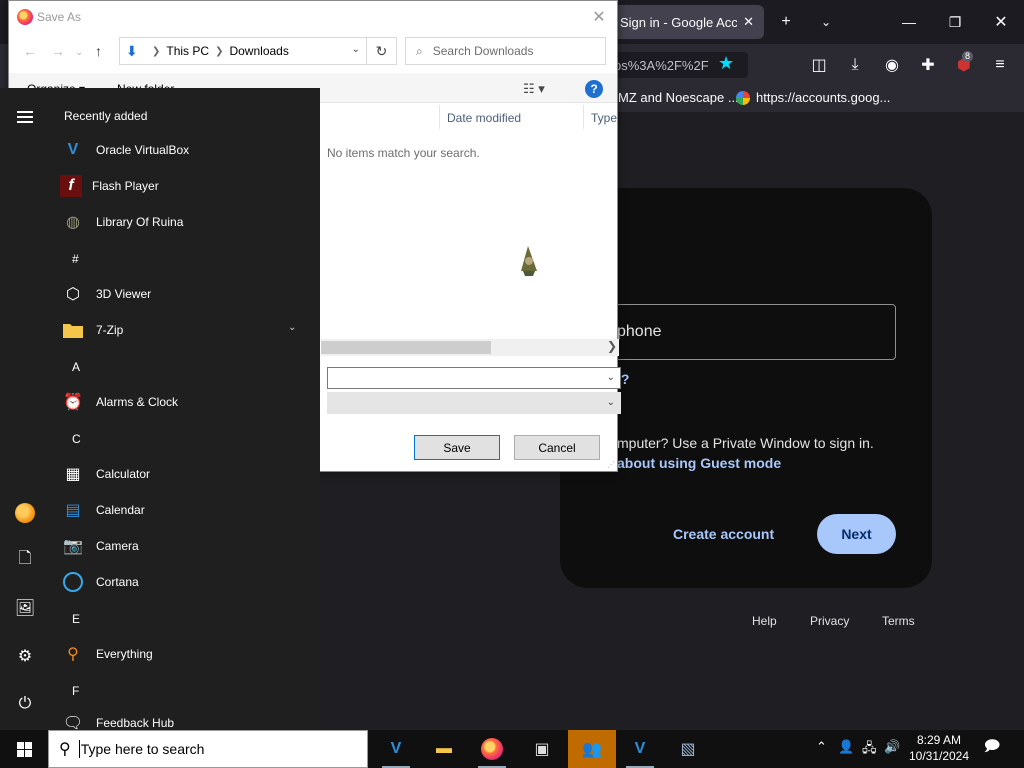 This screenshot has height=768, width=1024. What do you see at coordinates (484, 118) in the screenshot?
I see `column-date-modified: Date modified` at bounding box center [484, 118].